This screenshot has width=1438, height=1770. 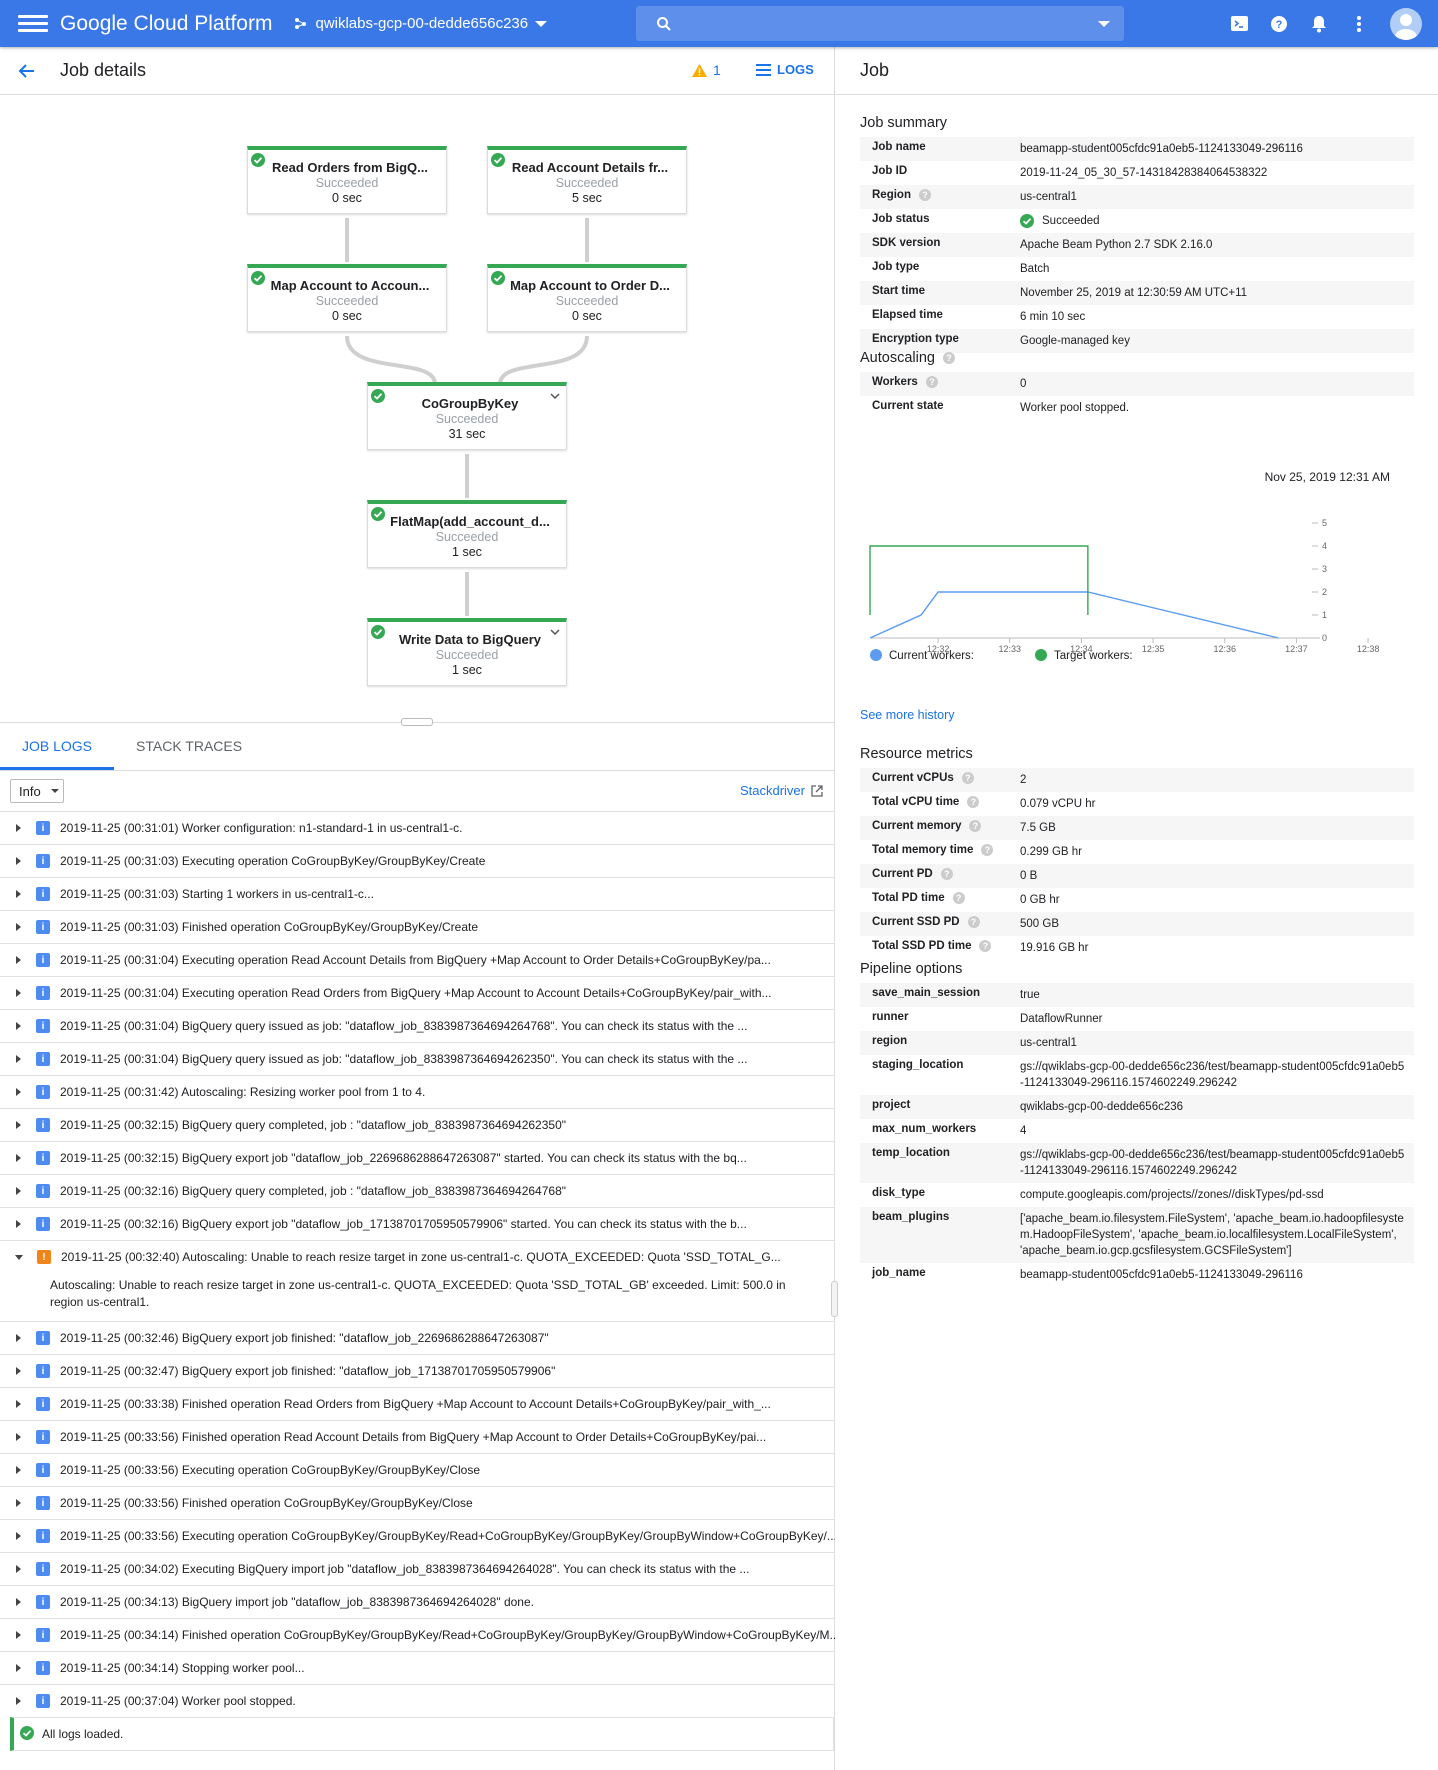 What do you see at coordinates (27, 71) in the screenshot?
I see `back-arrow-icon` at bounding box center [27, 71].